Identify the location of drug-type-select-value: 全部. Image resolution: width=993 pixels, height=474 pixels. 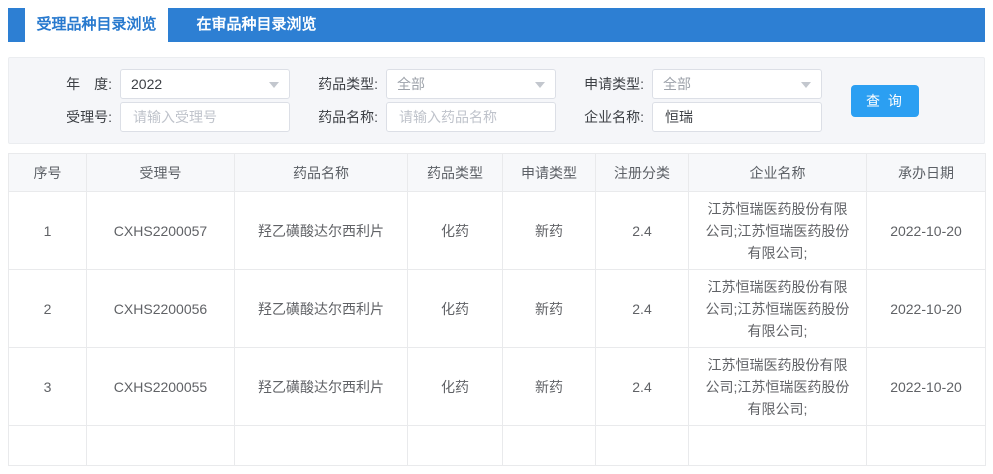
(411, 84).